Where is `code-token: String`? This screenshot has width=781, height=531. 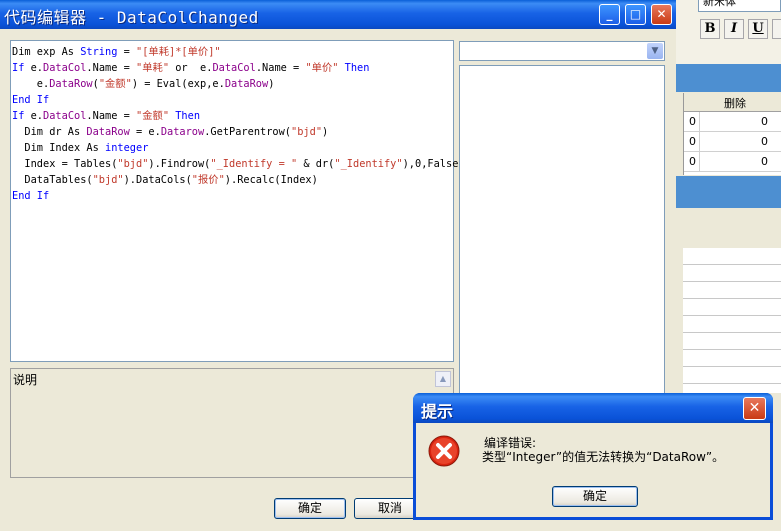 code-token: String is located at coordinates (99, 52).